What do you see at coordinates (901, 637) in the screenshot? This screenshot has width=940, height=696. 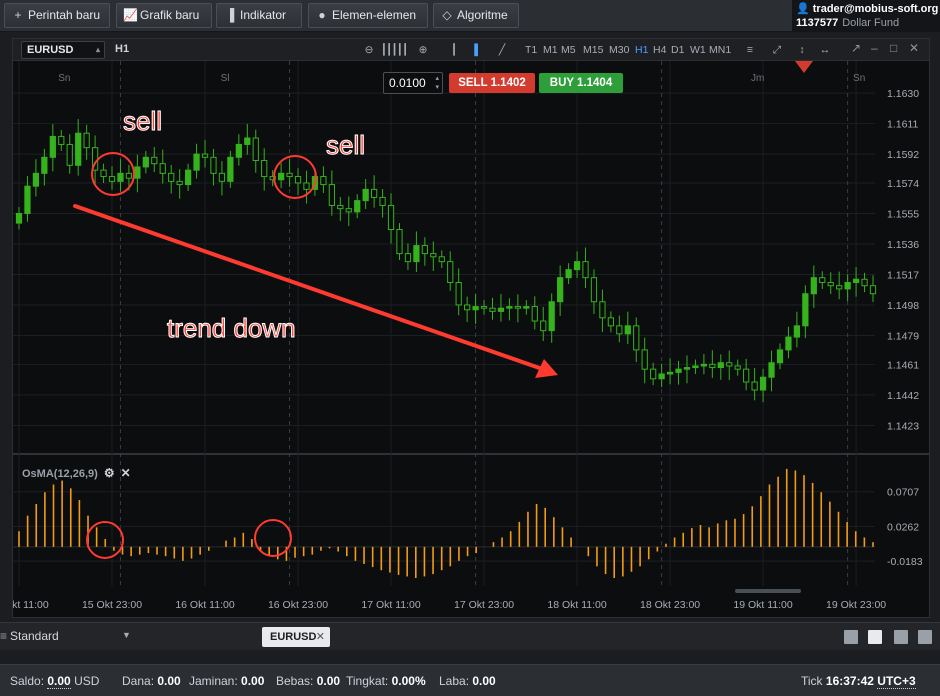 I see `layout-columns-icon` at bounding box center [901, 637].